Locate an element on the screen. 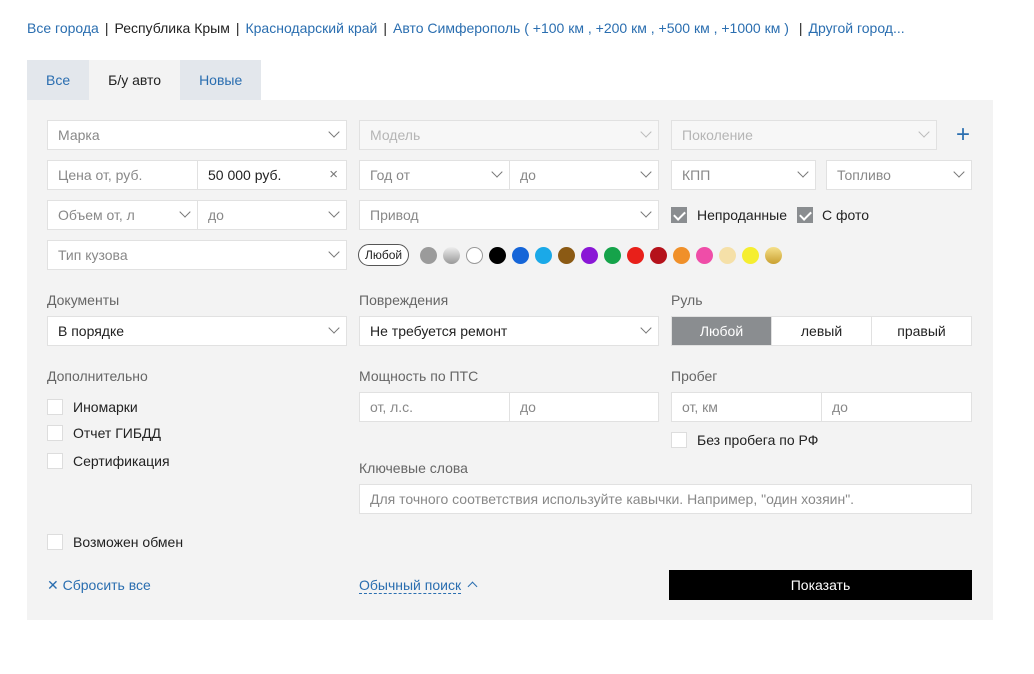  show-button: Показать is located at coordinates (820, 585).